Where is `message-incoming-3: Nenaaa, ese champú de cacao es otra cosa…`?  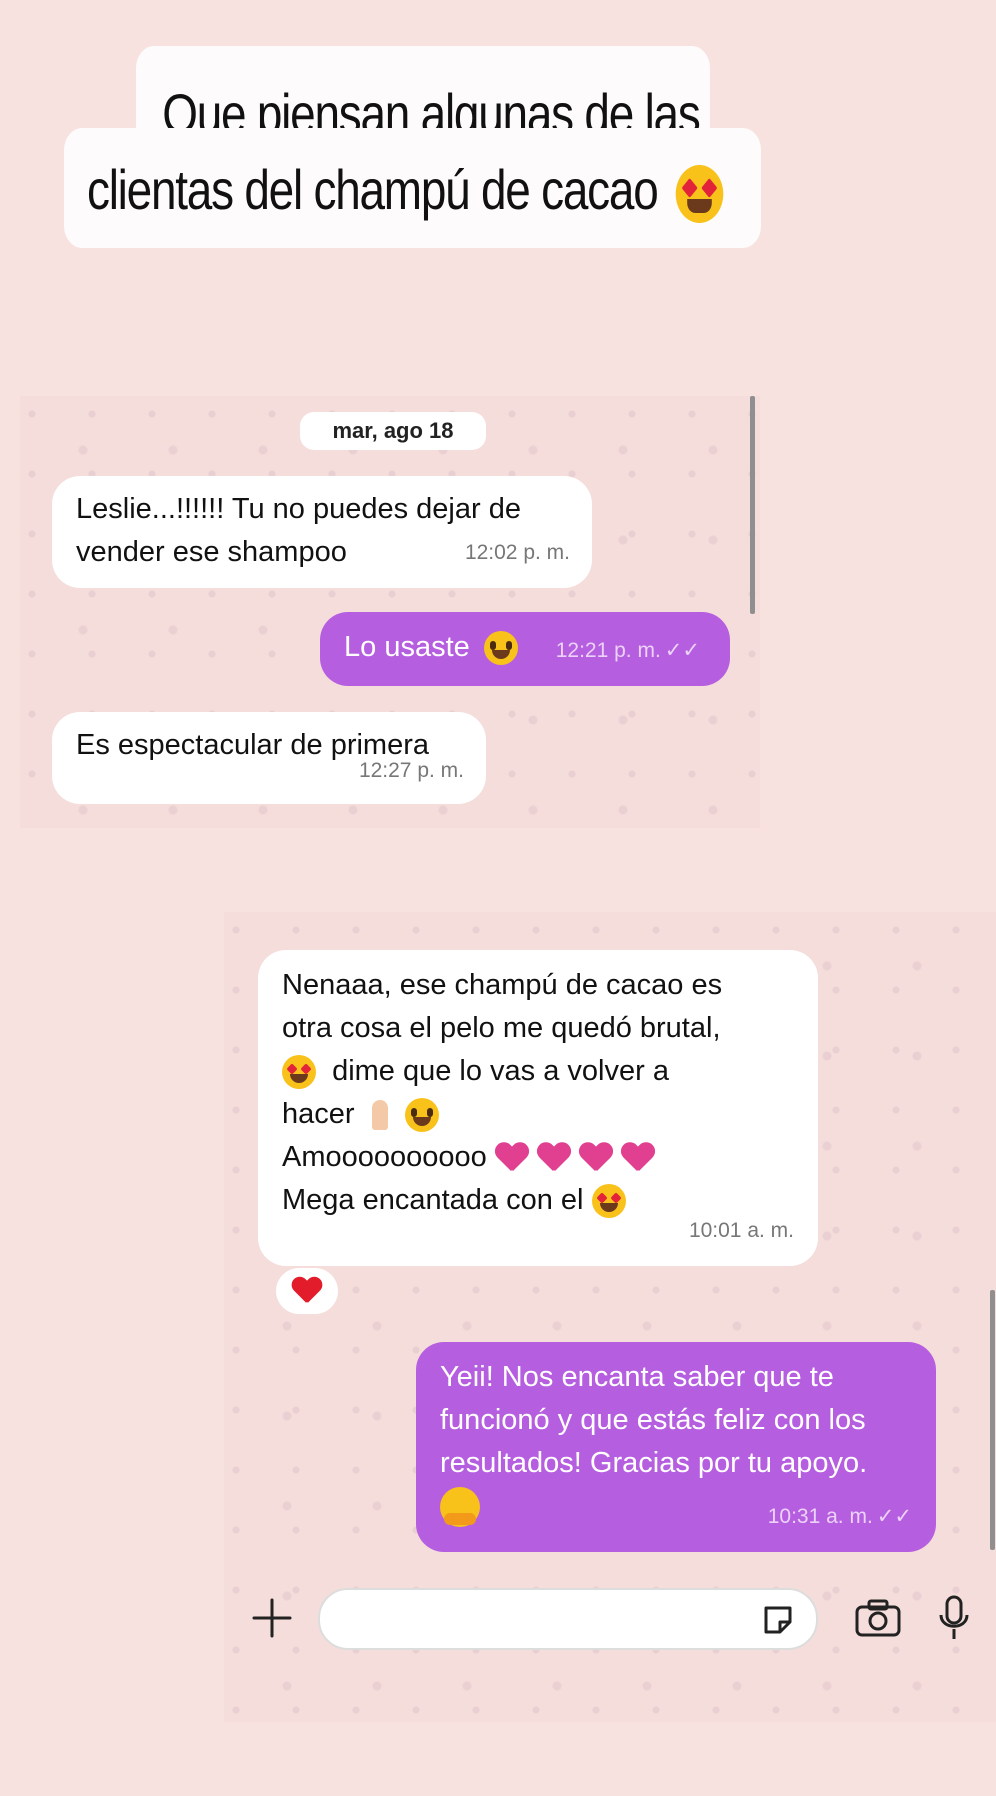
message-incoming-3: Nenaaa, ese champú de cacao es otra cosa… is located at coordinates (538, 1108).